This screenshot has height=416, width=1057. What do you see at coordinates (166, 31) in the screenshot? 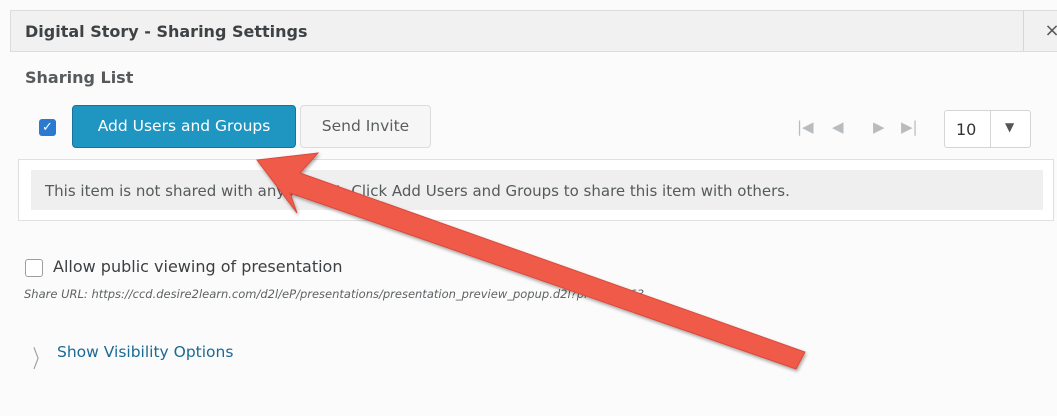
I see `dialog-title: Digital Story - Sharing Settings` at bounding box center [166, 31].